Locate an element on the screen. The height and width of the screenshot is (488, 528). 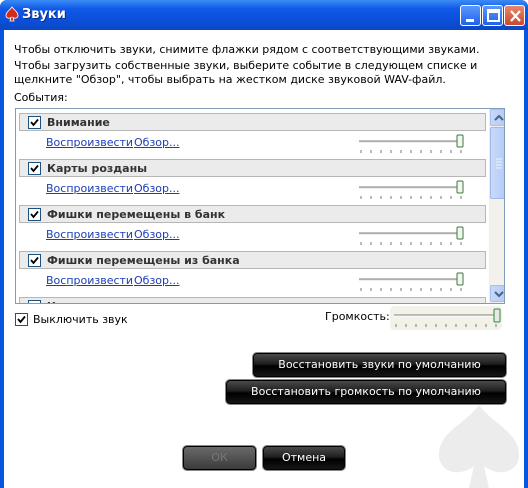
event-header: Фишки перемещены в банк is located at coordinates (252, 214).